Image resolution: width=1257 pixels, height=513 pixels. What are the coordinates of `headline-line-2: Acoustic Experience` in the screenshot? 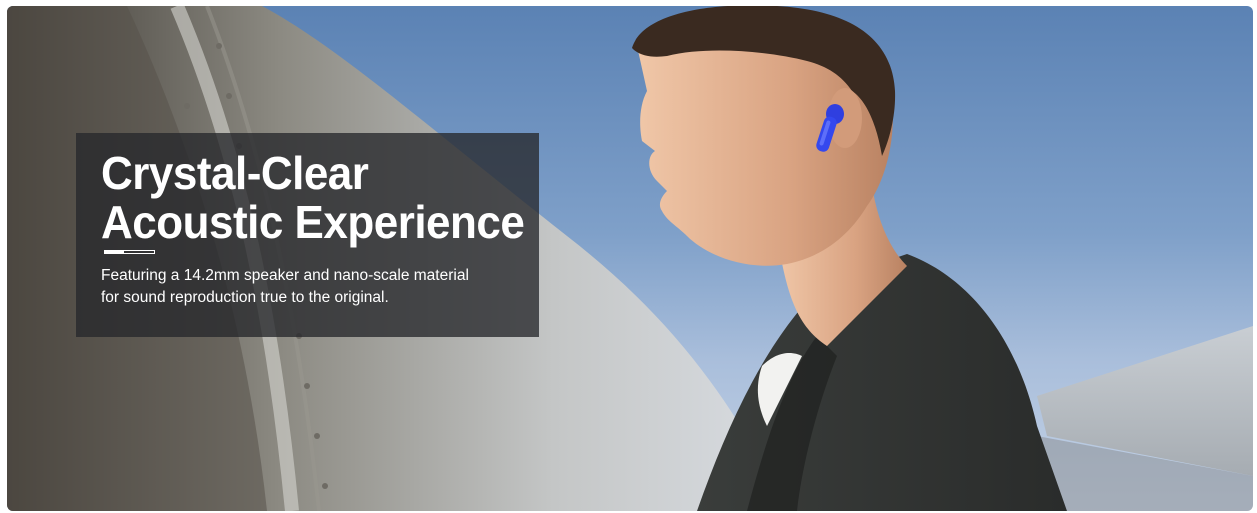 It's located at (313, 223).